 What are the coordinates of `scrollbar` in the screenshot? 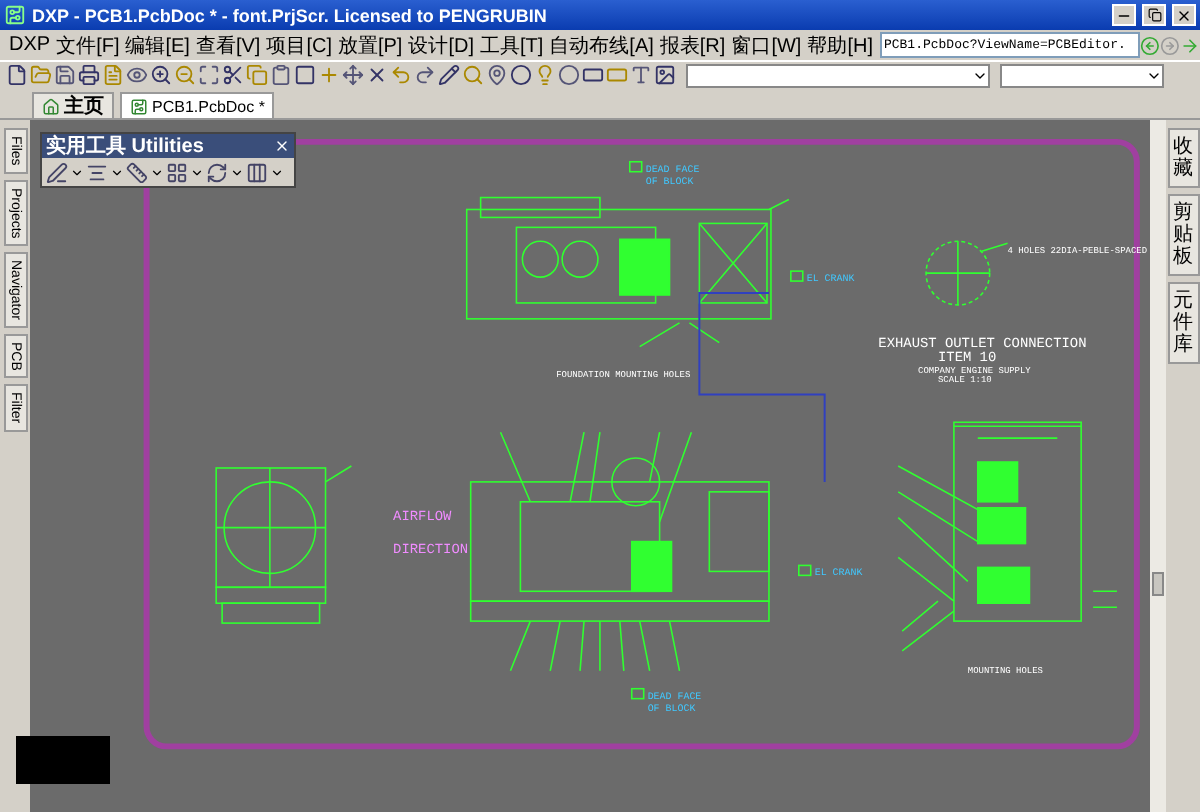 It's located at (1158, 466).